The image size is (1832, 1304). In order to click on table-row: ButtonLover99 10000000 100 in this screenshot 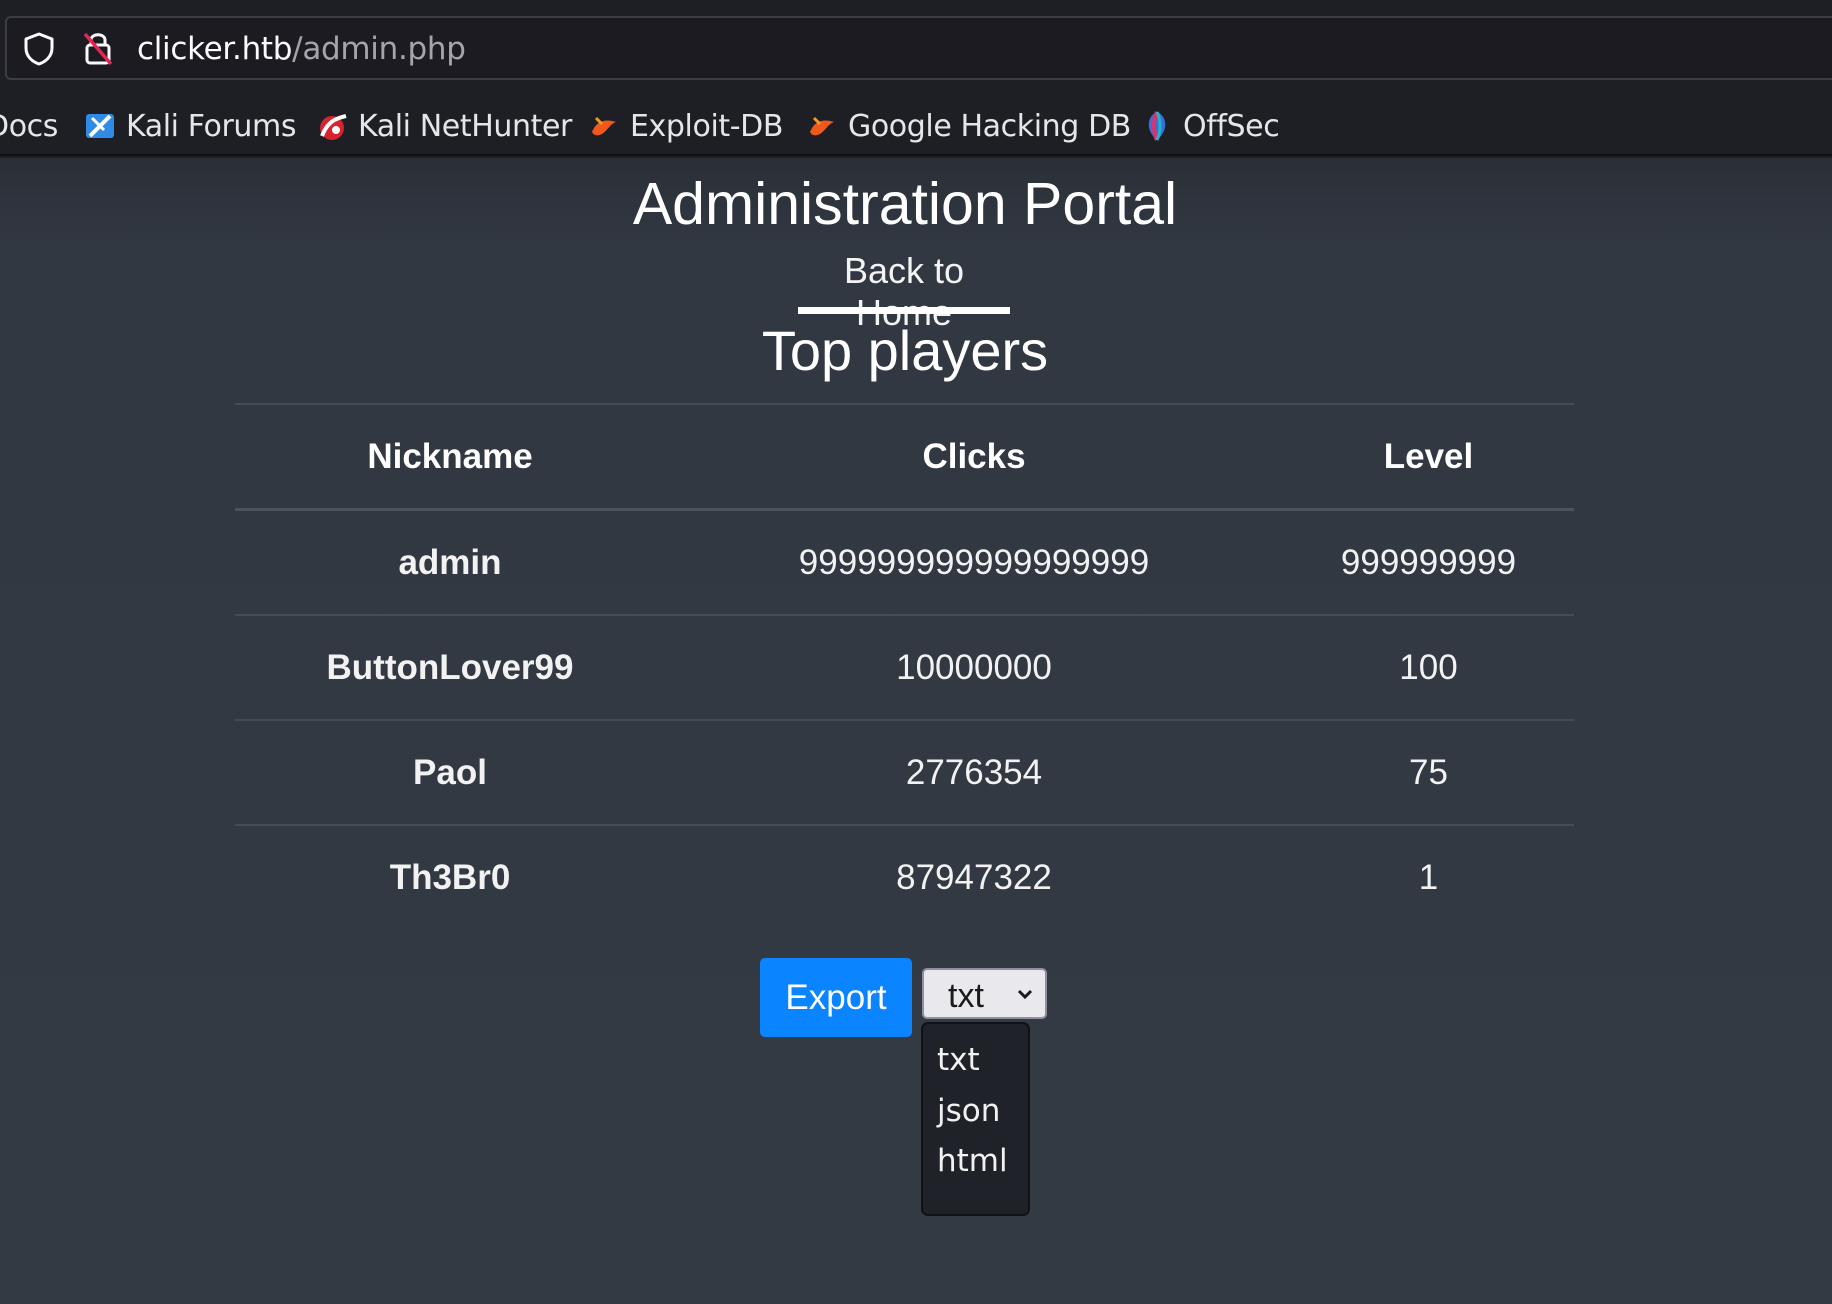, I will do `click(904, 667)`.